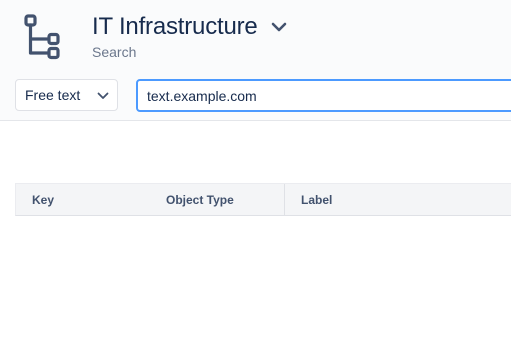 Image resolution: width=511 pixels, height=360 pixels. I want to click on search-mode-select: Free text, so click(66, 95).